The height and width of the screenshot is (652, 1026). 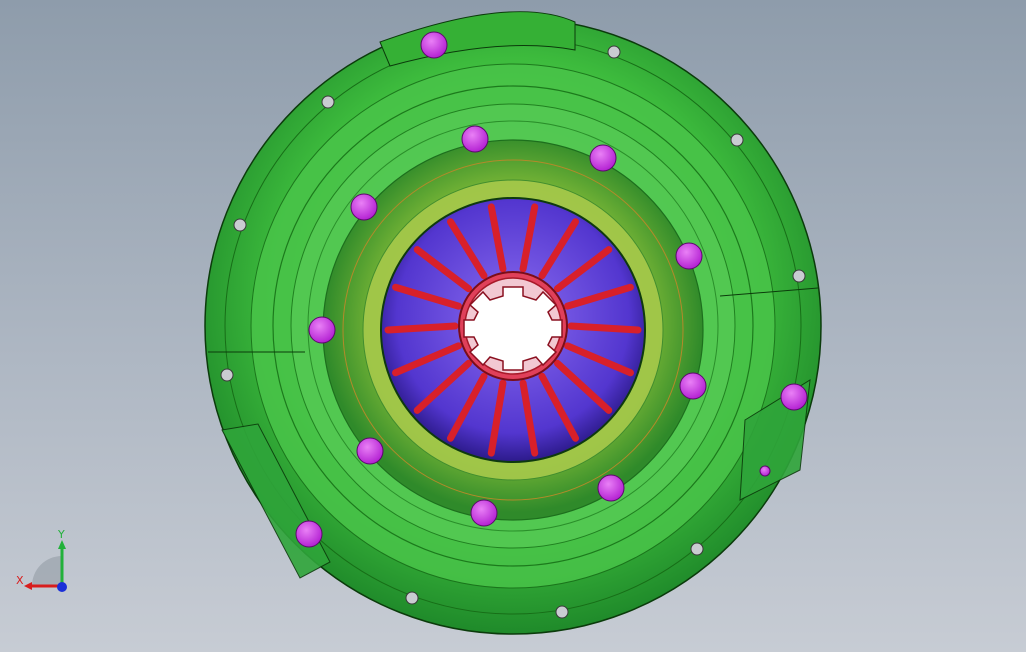 I want to click on z-axis-dot, so click(x=62, y=587).